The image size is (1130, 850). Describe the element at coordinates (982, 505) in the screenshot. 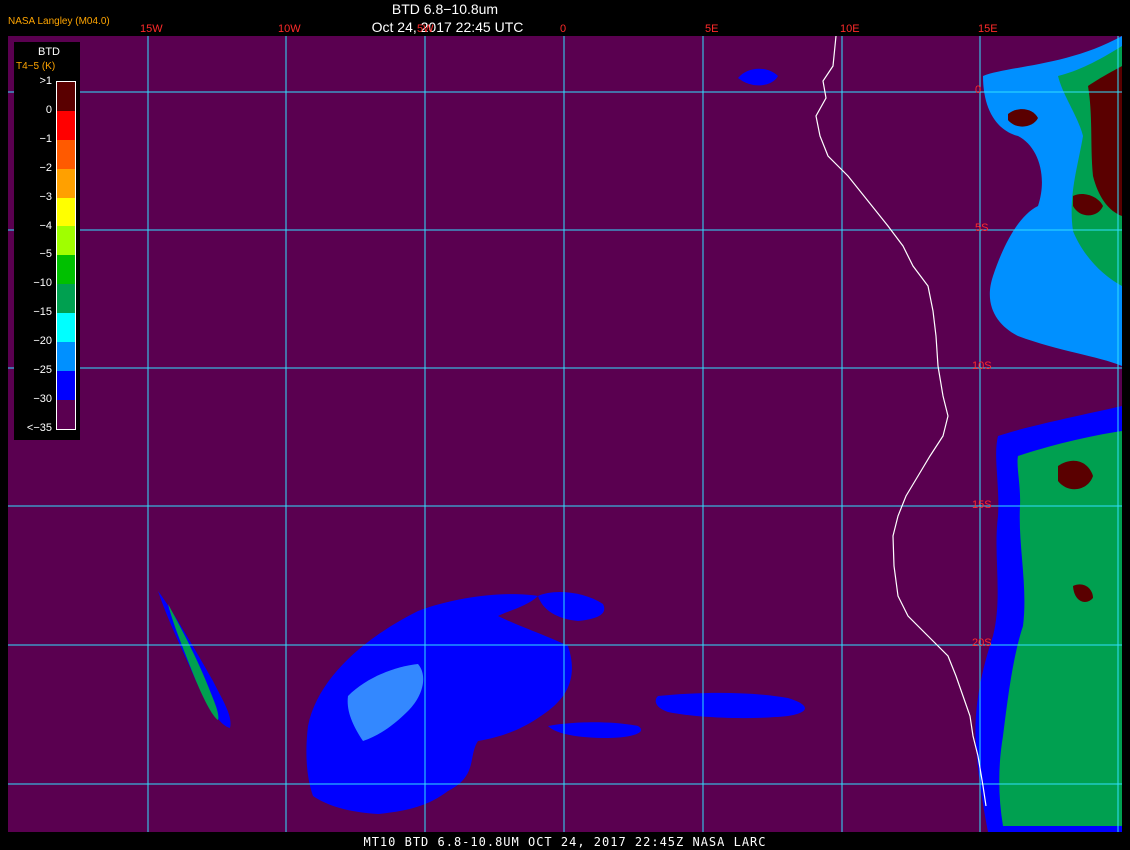

I see `lat-label-15s: 15S` at that location.